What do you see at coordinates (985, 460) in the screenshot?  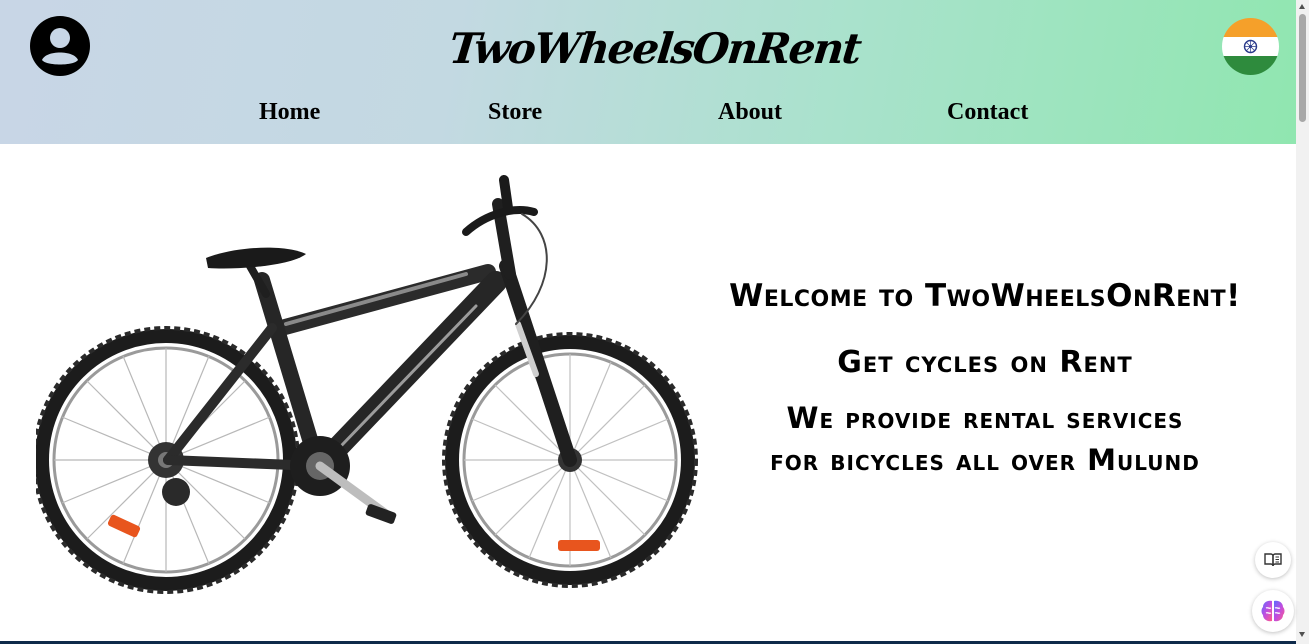 I see `hero-description-line-2: for bicycles all over Mulund` at bounding box center [985, 460].